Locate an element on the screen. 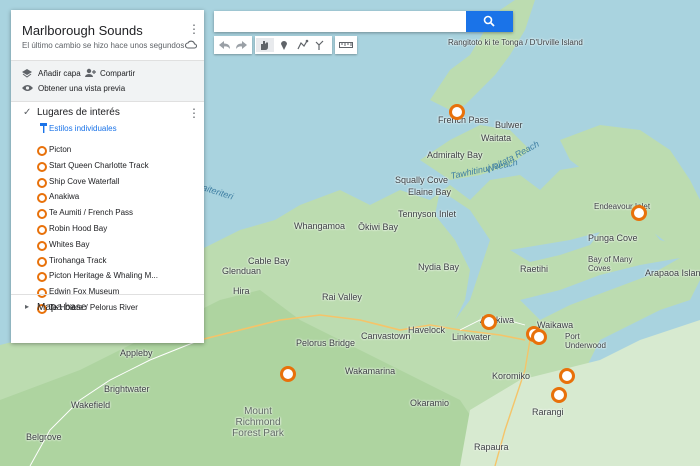  share-button: Compartir is located at coordinates (117, 73).